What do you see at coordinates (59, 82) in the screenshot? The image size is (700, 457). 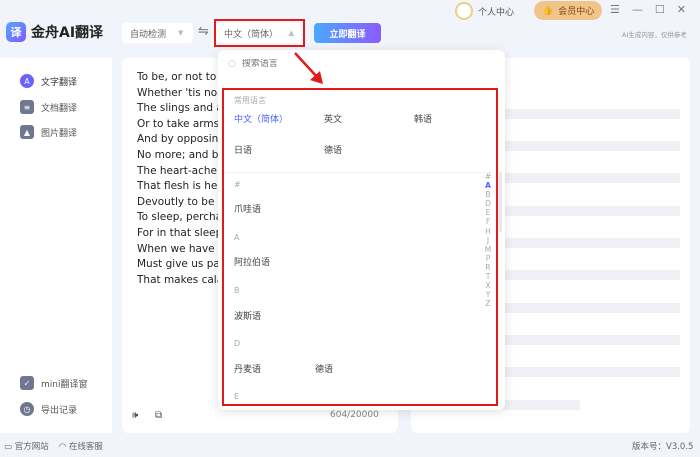 I see `nav-label: 文字翻译` at bounding box center [59, 82].